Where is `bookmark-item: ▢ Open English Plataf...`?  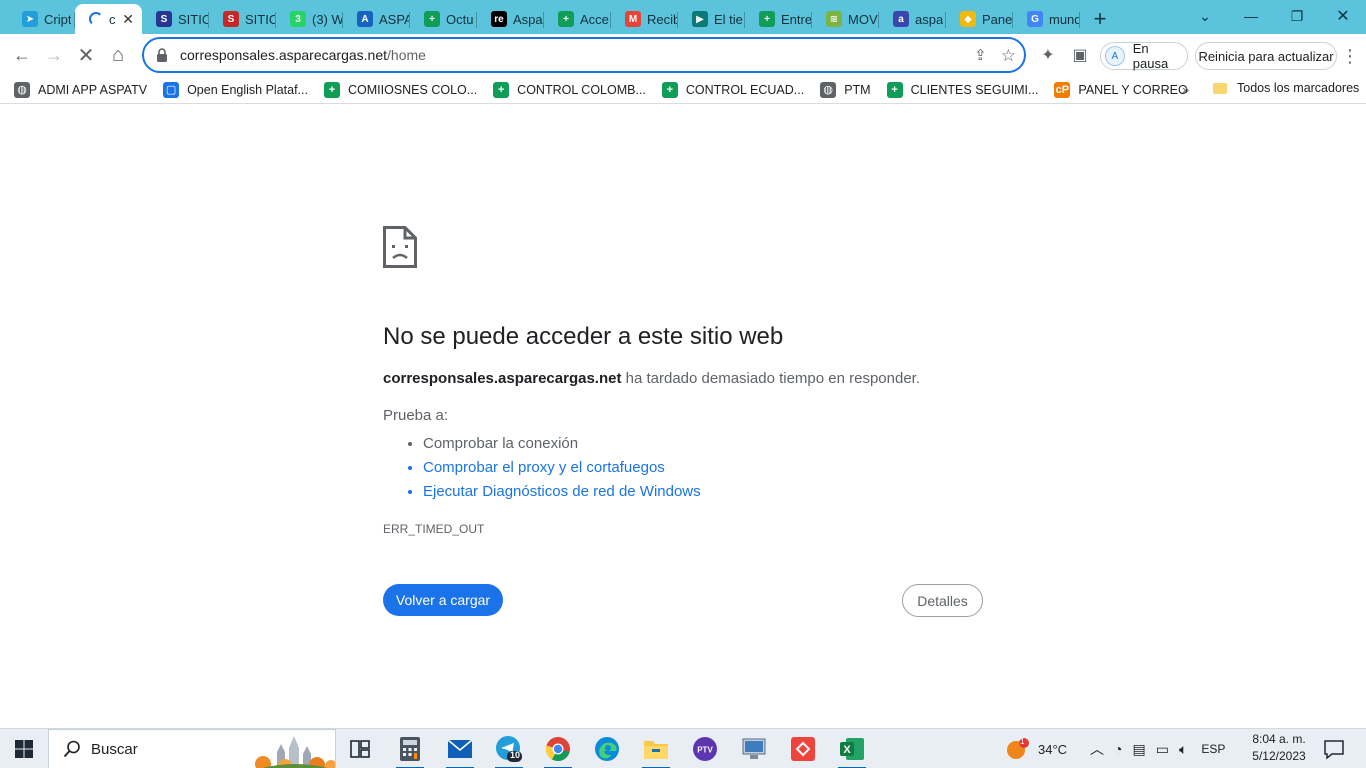 bookmark-item: ▢ Open English Plataf... is located at coordinates (235, 89).